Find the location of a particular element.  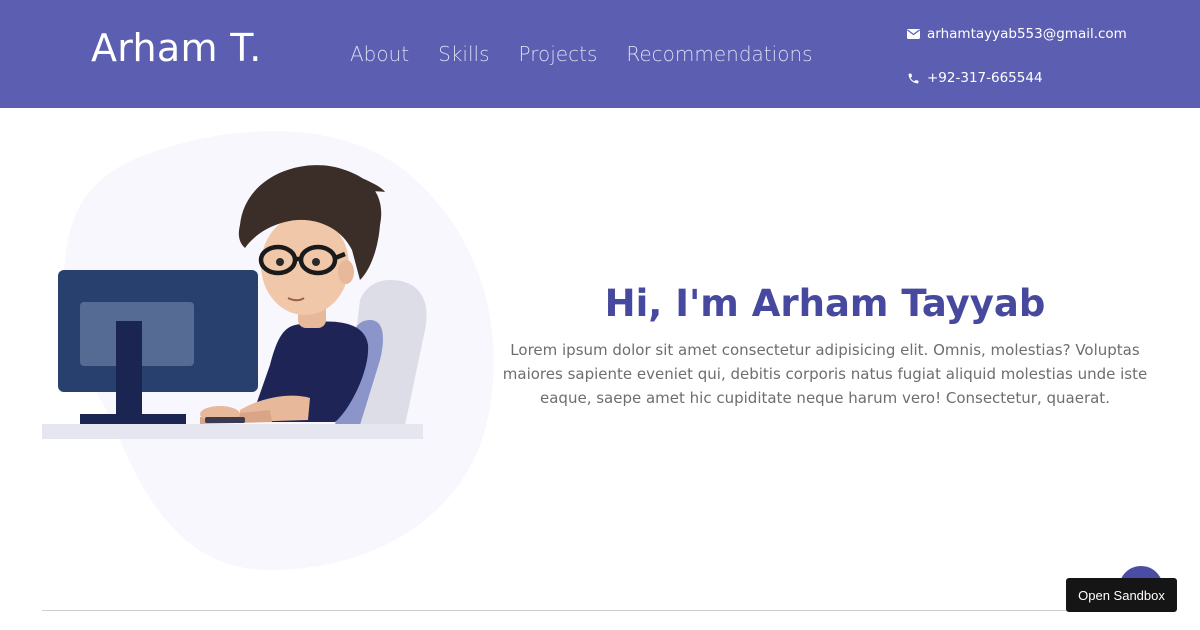

nav-skills: Skills is located at coordinates (463, 54).